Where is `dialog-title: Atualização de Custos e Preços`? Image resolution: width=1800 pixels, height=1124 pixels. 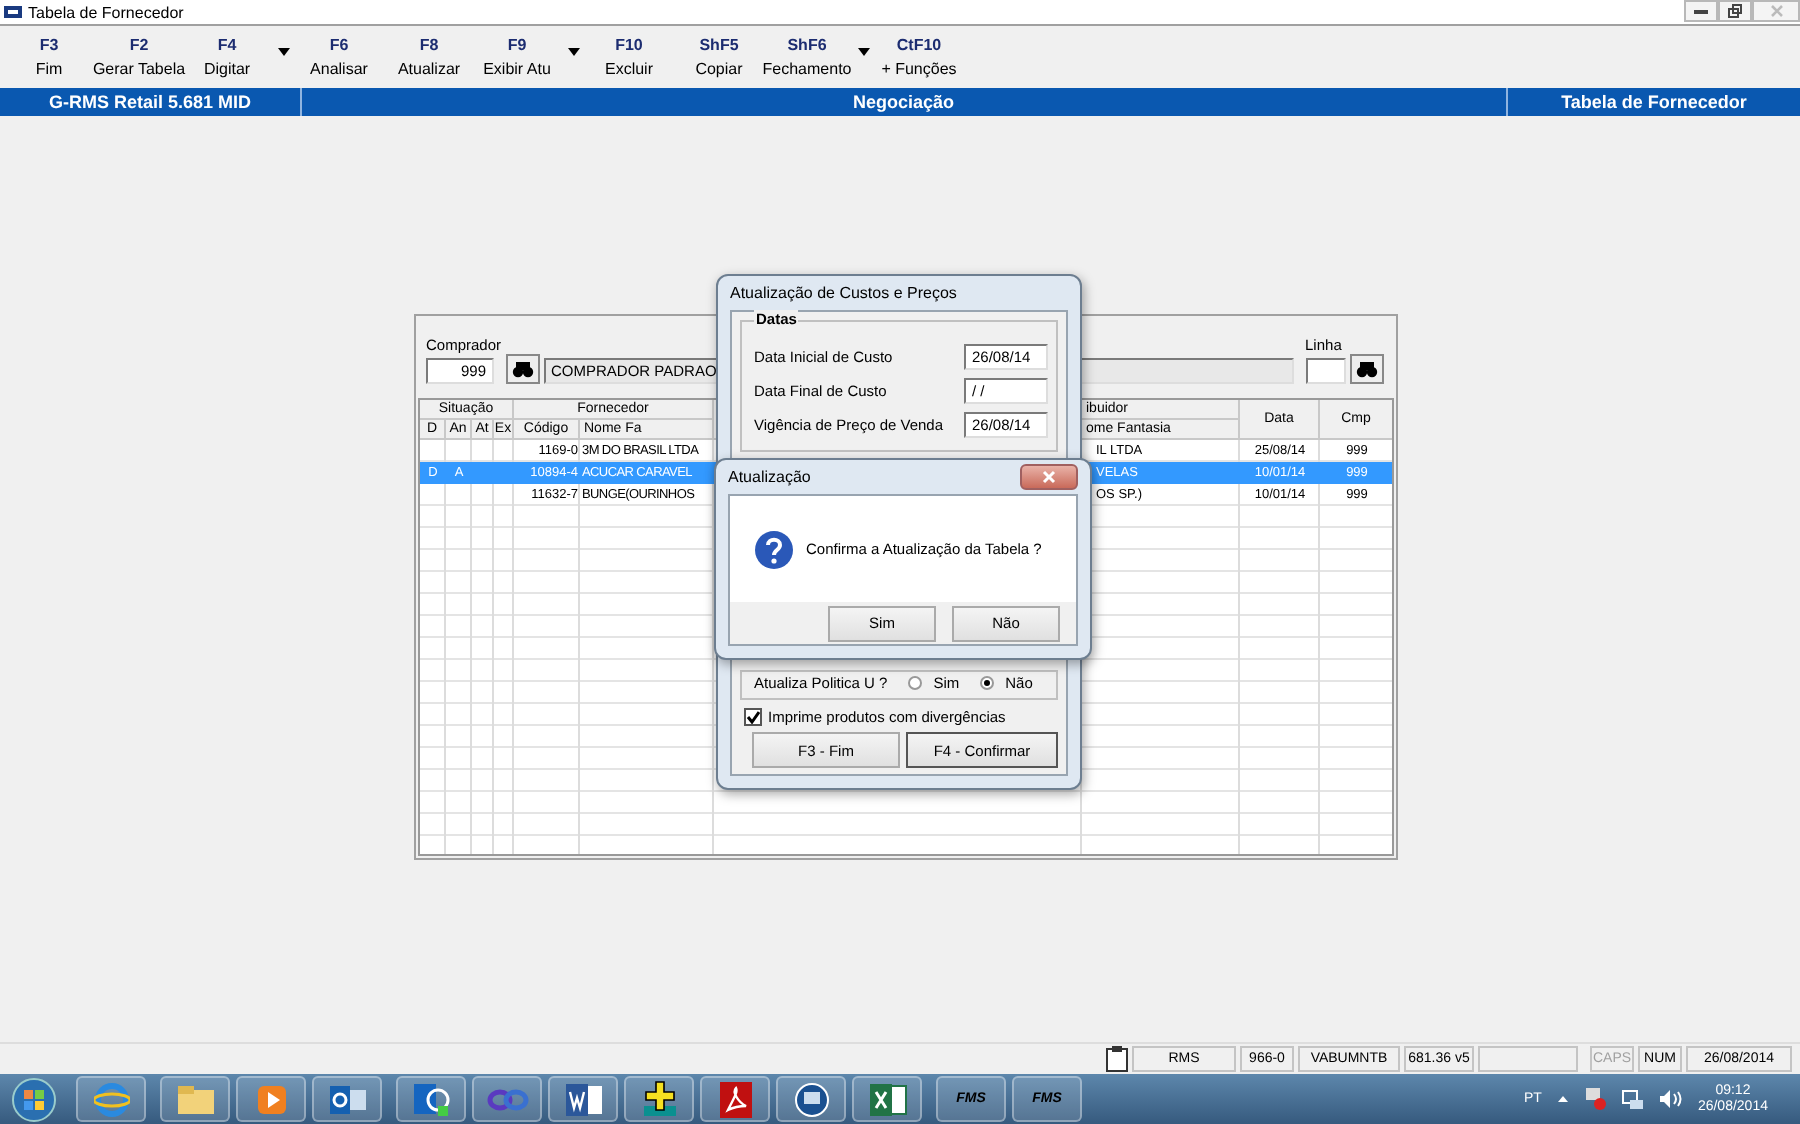
dialog-title: Atualização de Custos e Preços is located at coordinates (843, 293).